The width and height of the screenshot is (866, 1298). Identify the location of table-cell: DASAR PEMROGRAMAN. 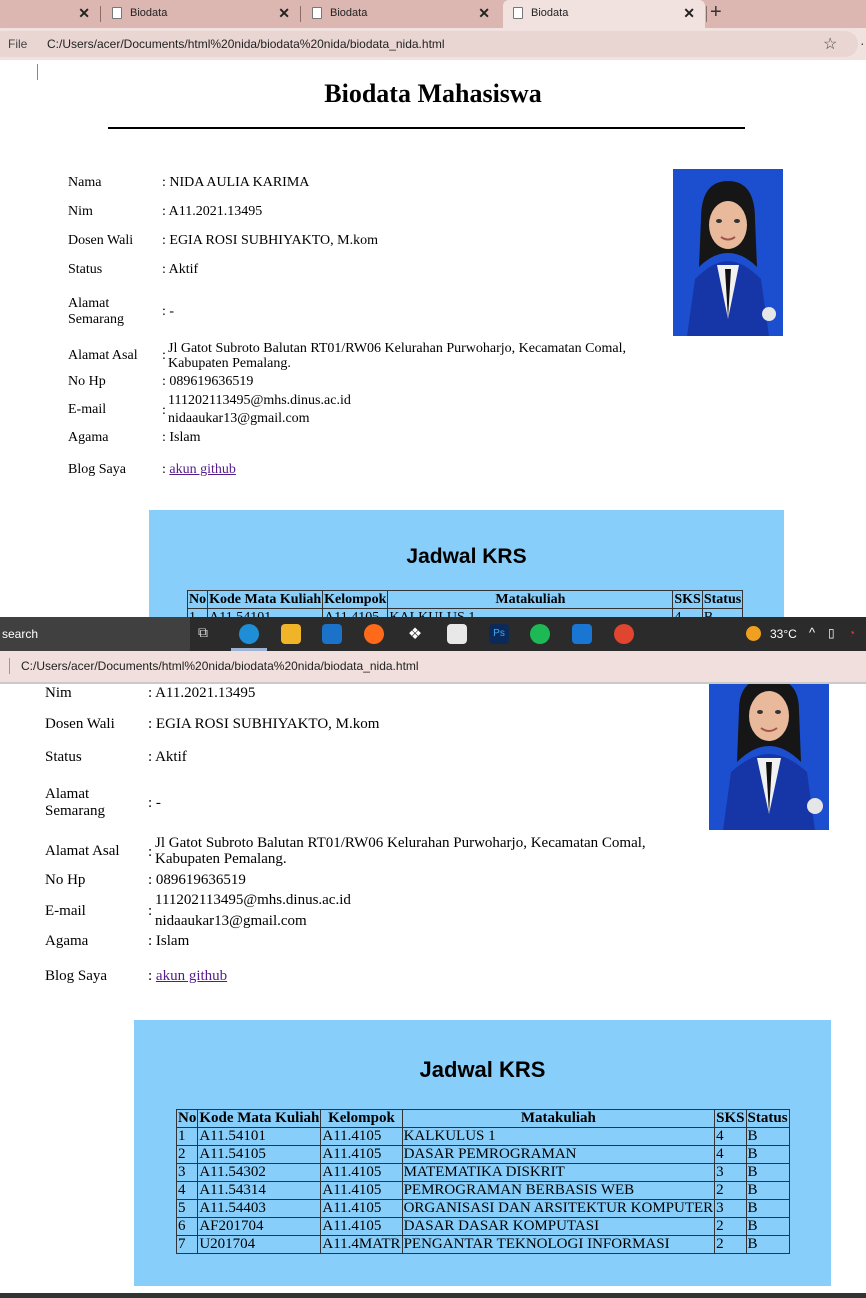
(558, 1154).